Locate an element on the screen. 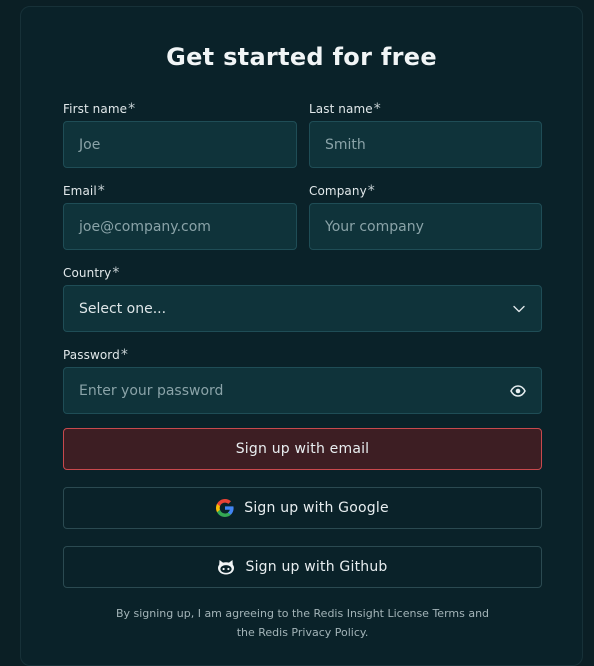 The width and height of the screenshot is (594, 666). password-field: Password* Enter your password is located at coordinates (302, 380).